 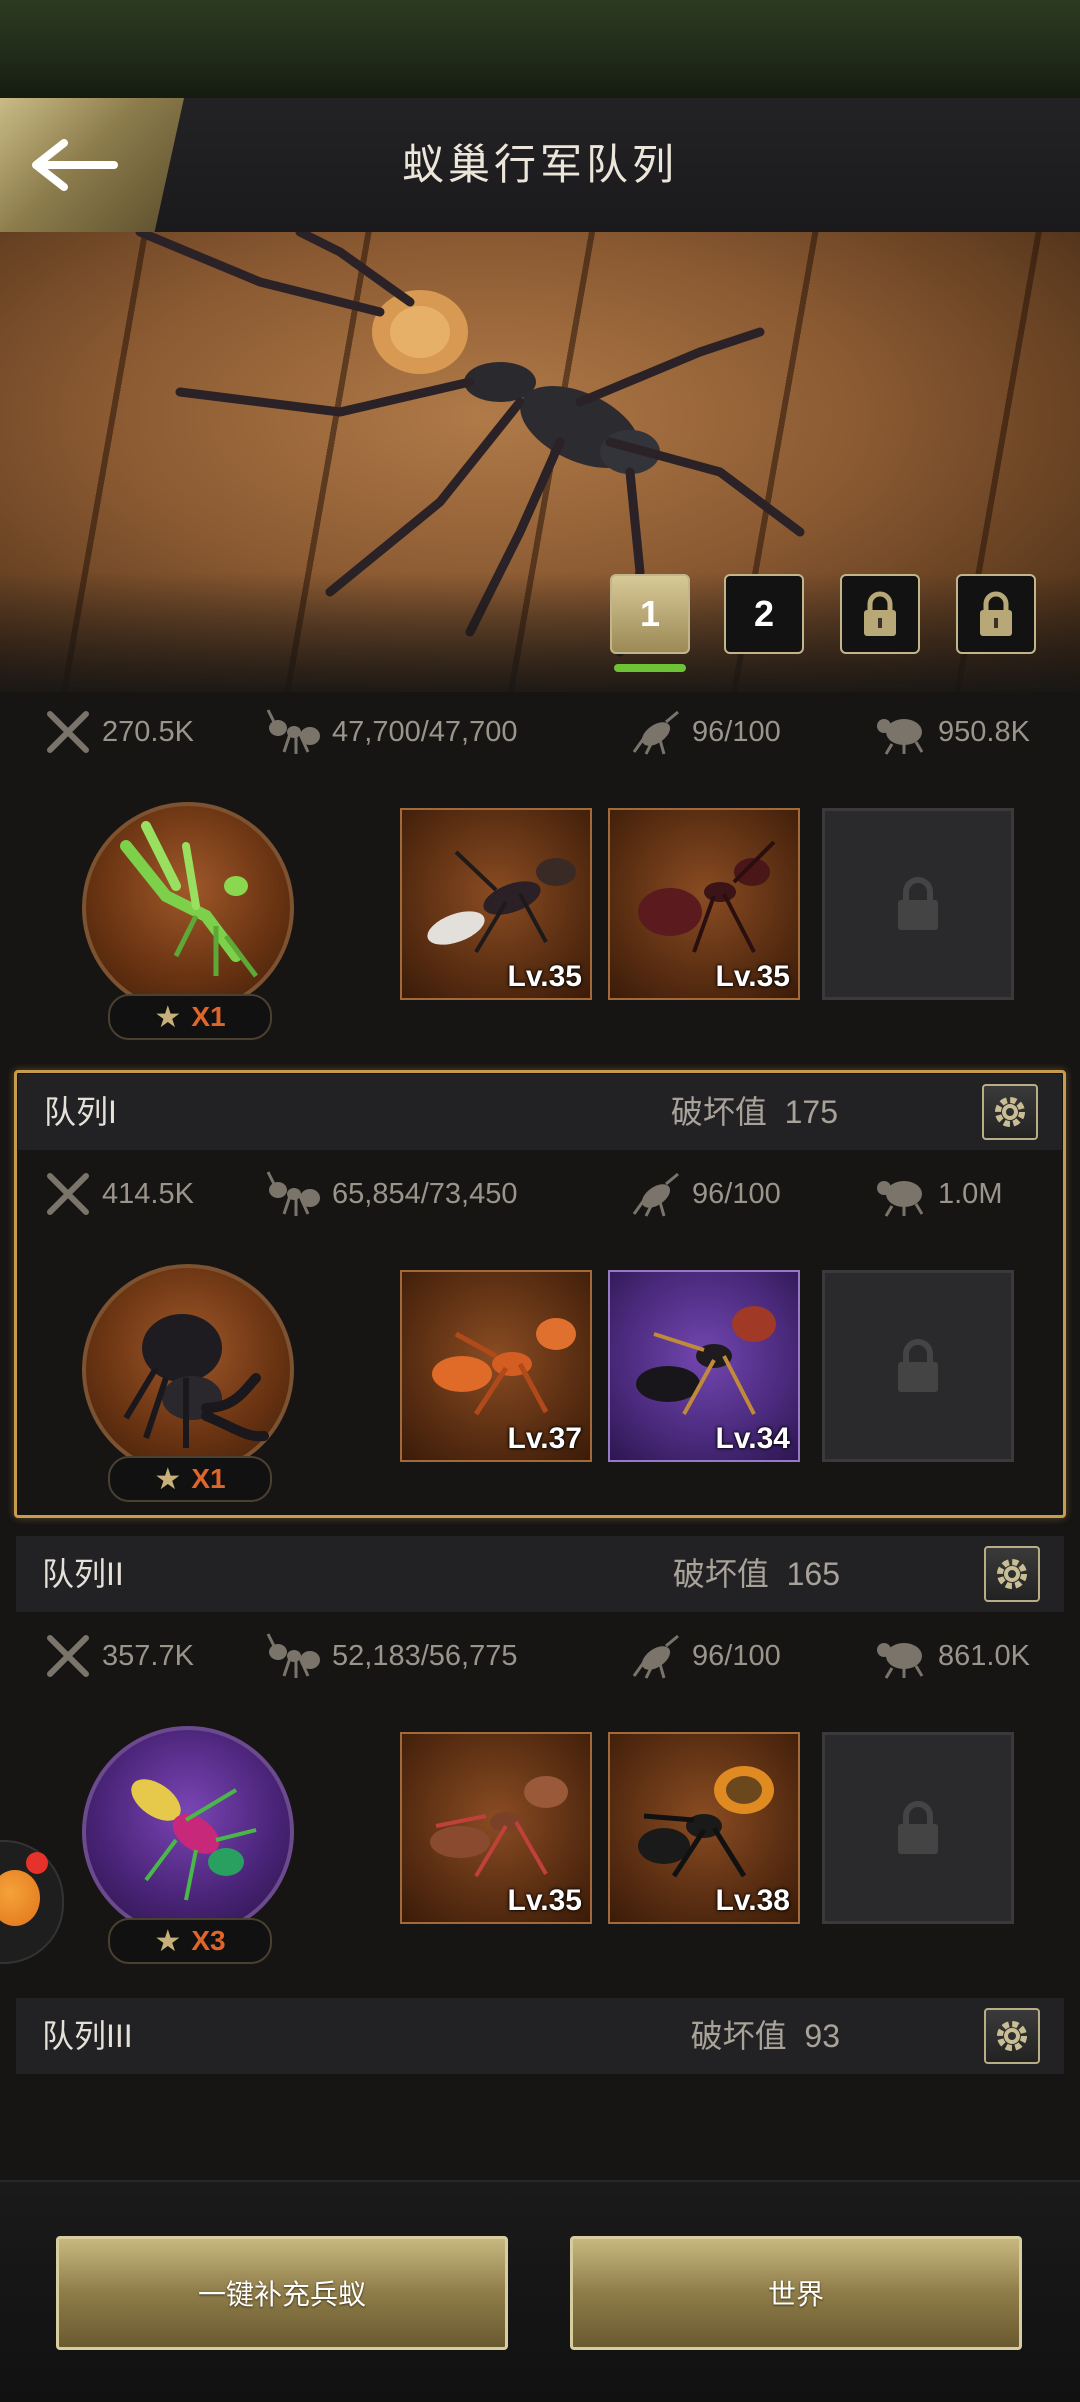 I want to click on jewel-beetle-icon, so click(x=194, y=1840).